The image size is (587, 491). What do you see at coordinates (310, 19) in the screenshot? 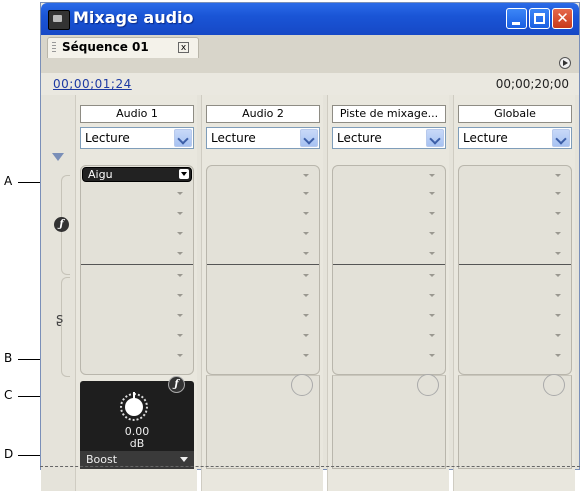
I see `title-bar: Mixage audio ✕` at bounding box center [310, 19].